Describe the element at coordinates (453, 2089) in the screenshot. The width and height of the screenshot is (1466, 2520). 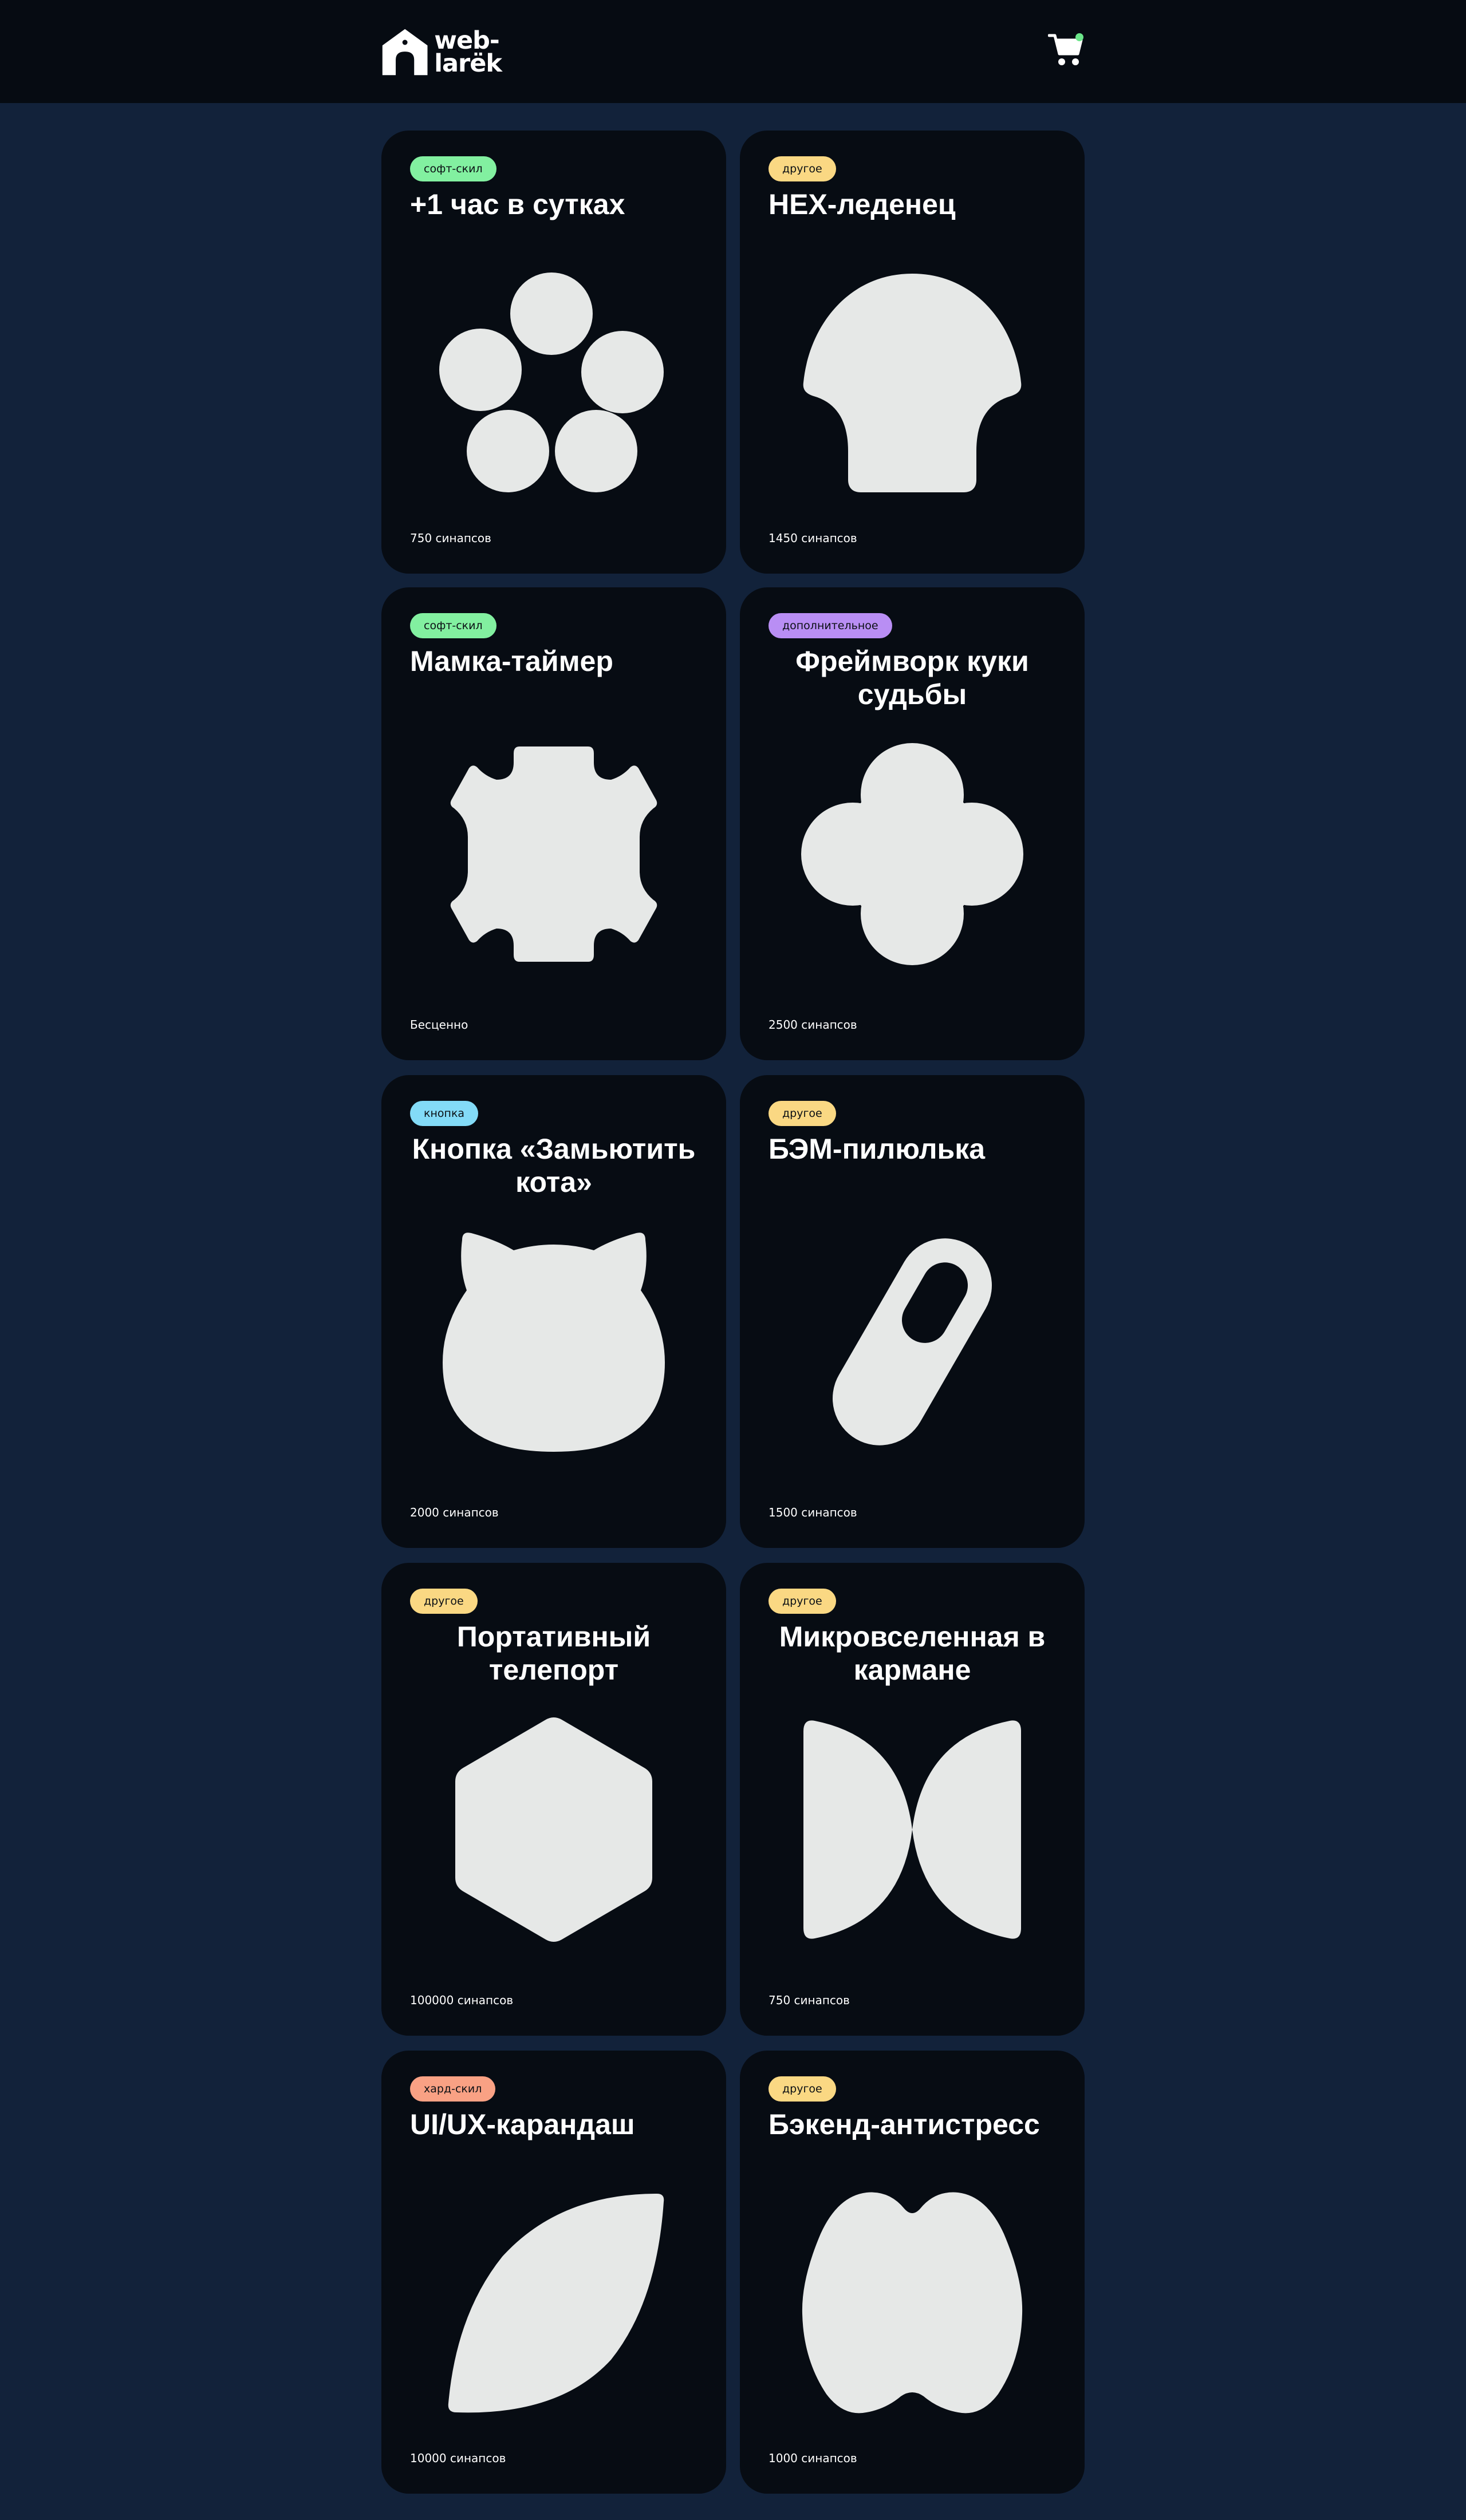
I see `category-badge: хард-скил` at that location.